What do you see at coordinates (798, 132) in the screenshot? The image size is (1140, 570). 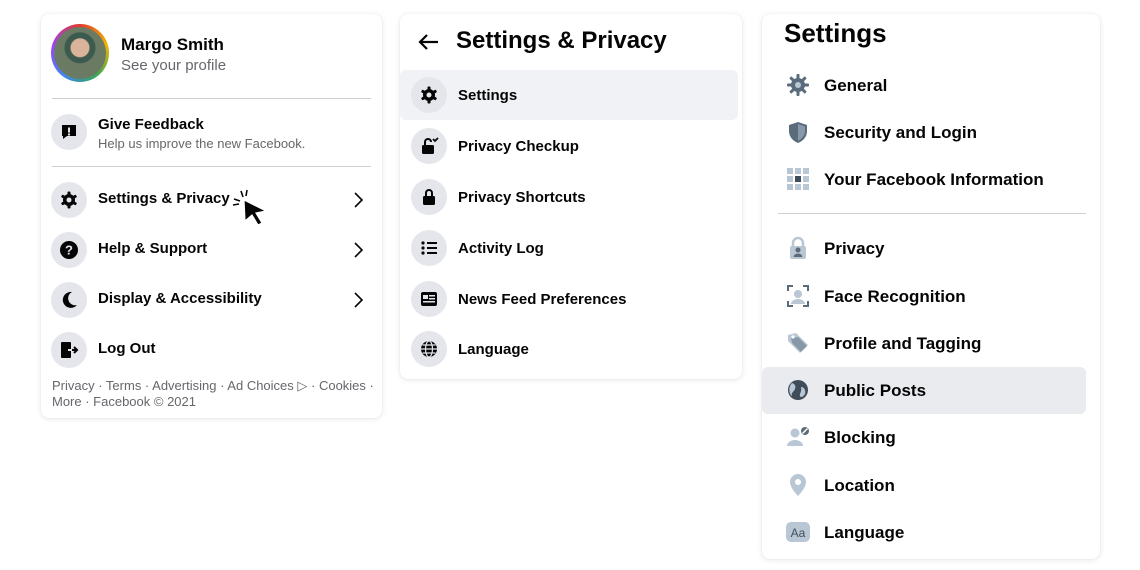 I see `shield-icon` at bounding box center [798, 132].